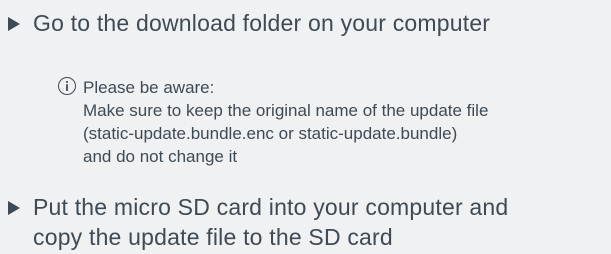 The width and height of the screenshot is (611, 254). I want to click on info-icon, so click(67, 86).